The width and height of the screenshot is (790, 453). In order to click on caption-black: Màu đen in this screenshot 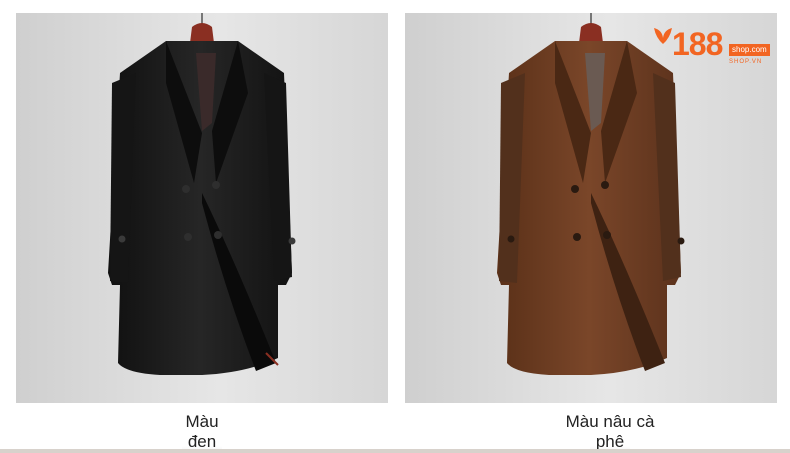, I will do `click(202, 432)`.